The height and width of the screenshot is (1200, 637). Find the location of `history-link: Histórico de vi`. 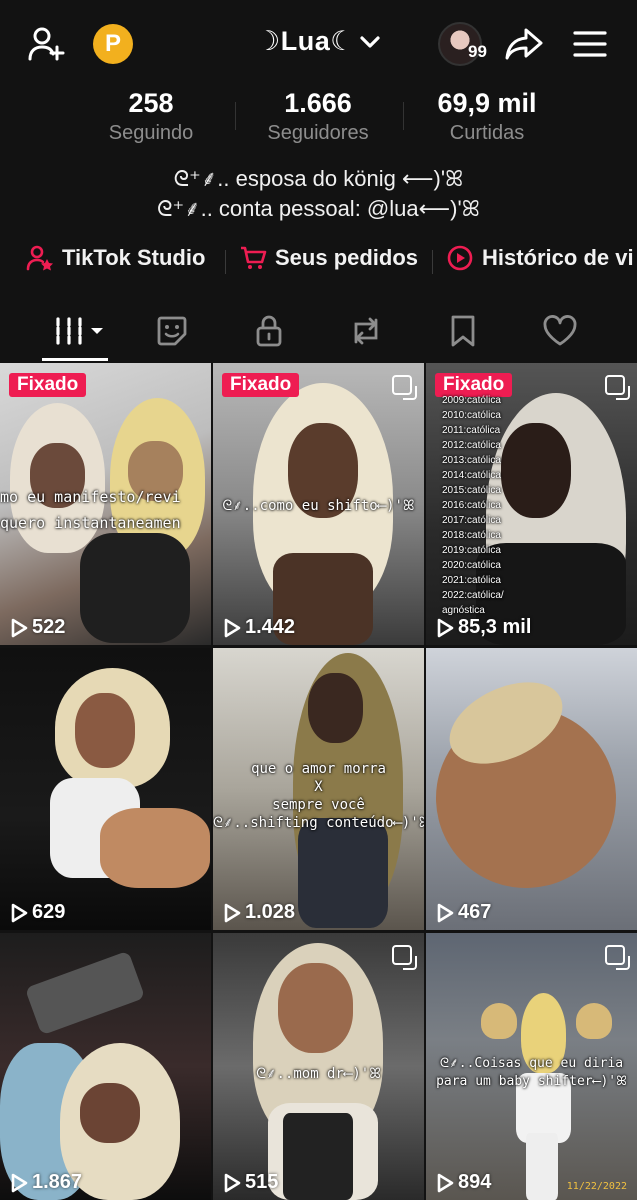

history-link: Histórico de vi is located at coordinates (540, 258).